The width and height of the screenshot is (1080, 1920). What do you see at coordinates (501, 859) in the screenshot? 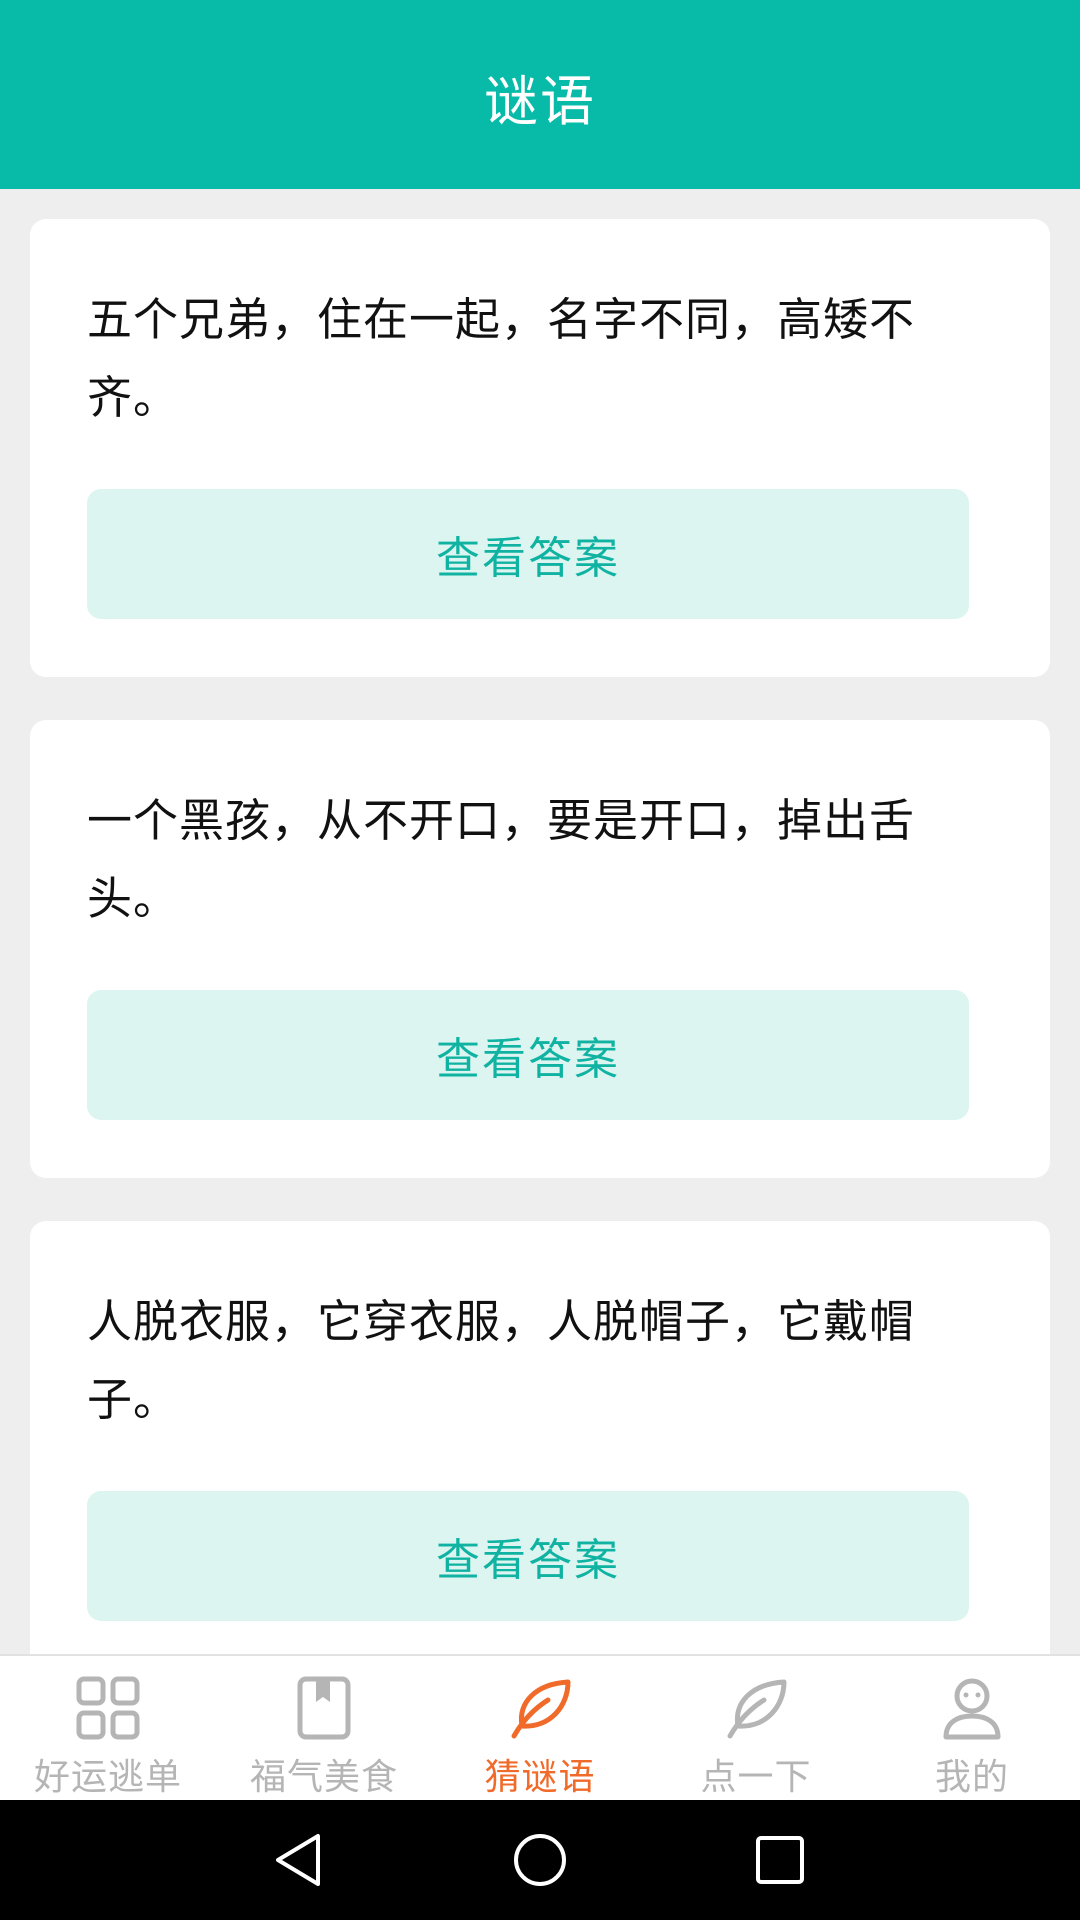
I see `riddle-question: 一个黑孩，从不开口，要是开口，掉出舌头。` at bounding box center [501, 859].